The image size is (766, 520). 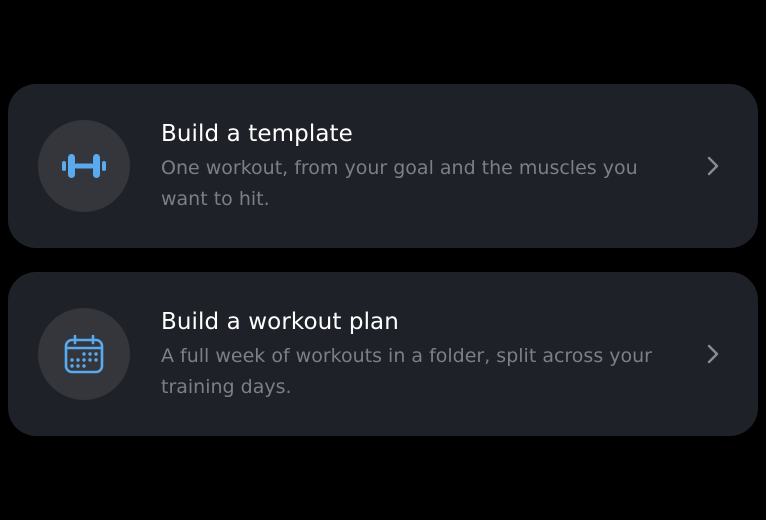 What do you see at coordinates (257, 134) in the screenshot?
I see `option-title: Build a template` at bounding box center [257, 134].